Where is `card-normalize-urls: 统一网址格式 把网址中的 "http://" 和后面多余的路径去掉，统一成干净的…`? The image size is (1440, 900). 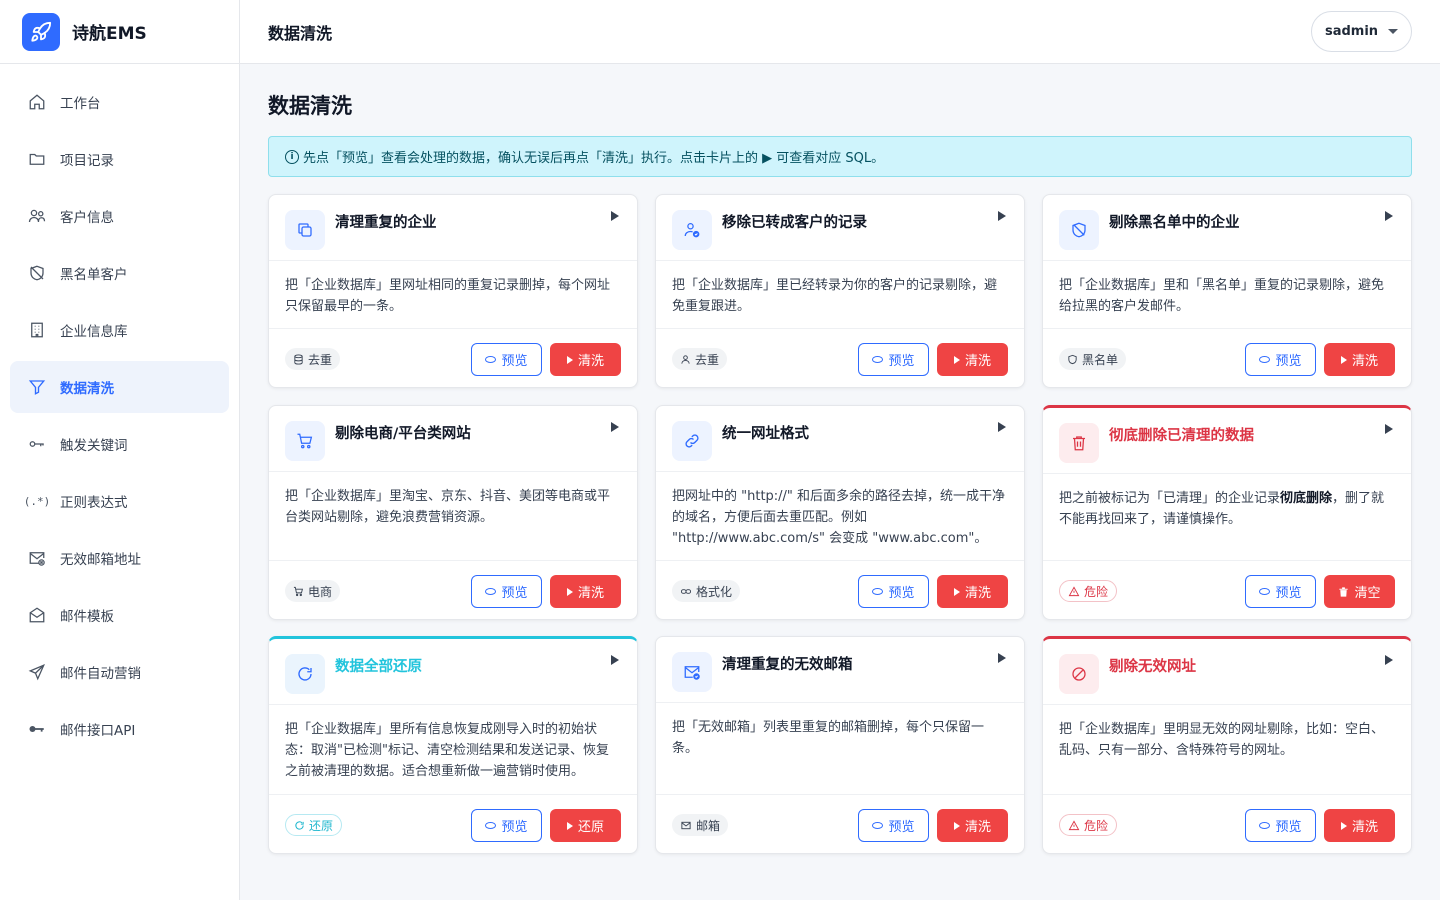 card-normalize-urls: 统一网址格式 把网址中的 "http://" 和后面多余的路径去掉，统一成干净的… is located at coordinates (840, 512).